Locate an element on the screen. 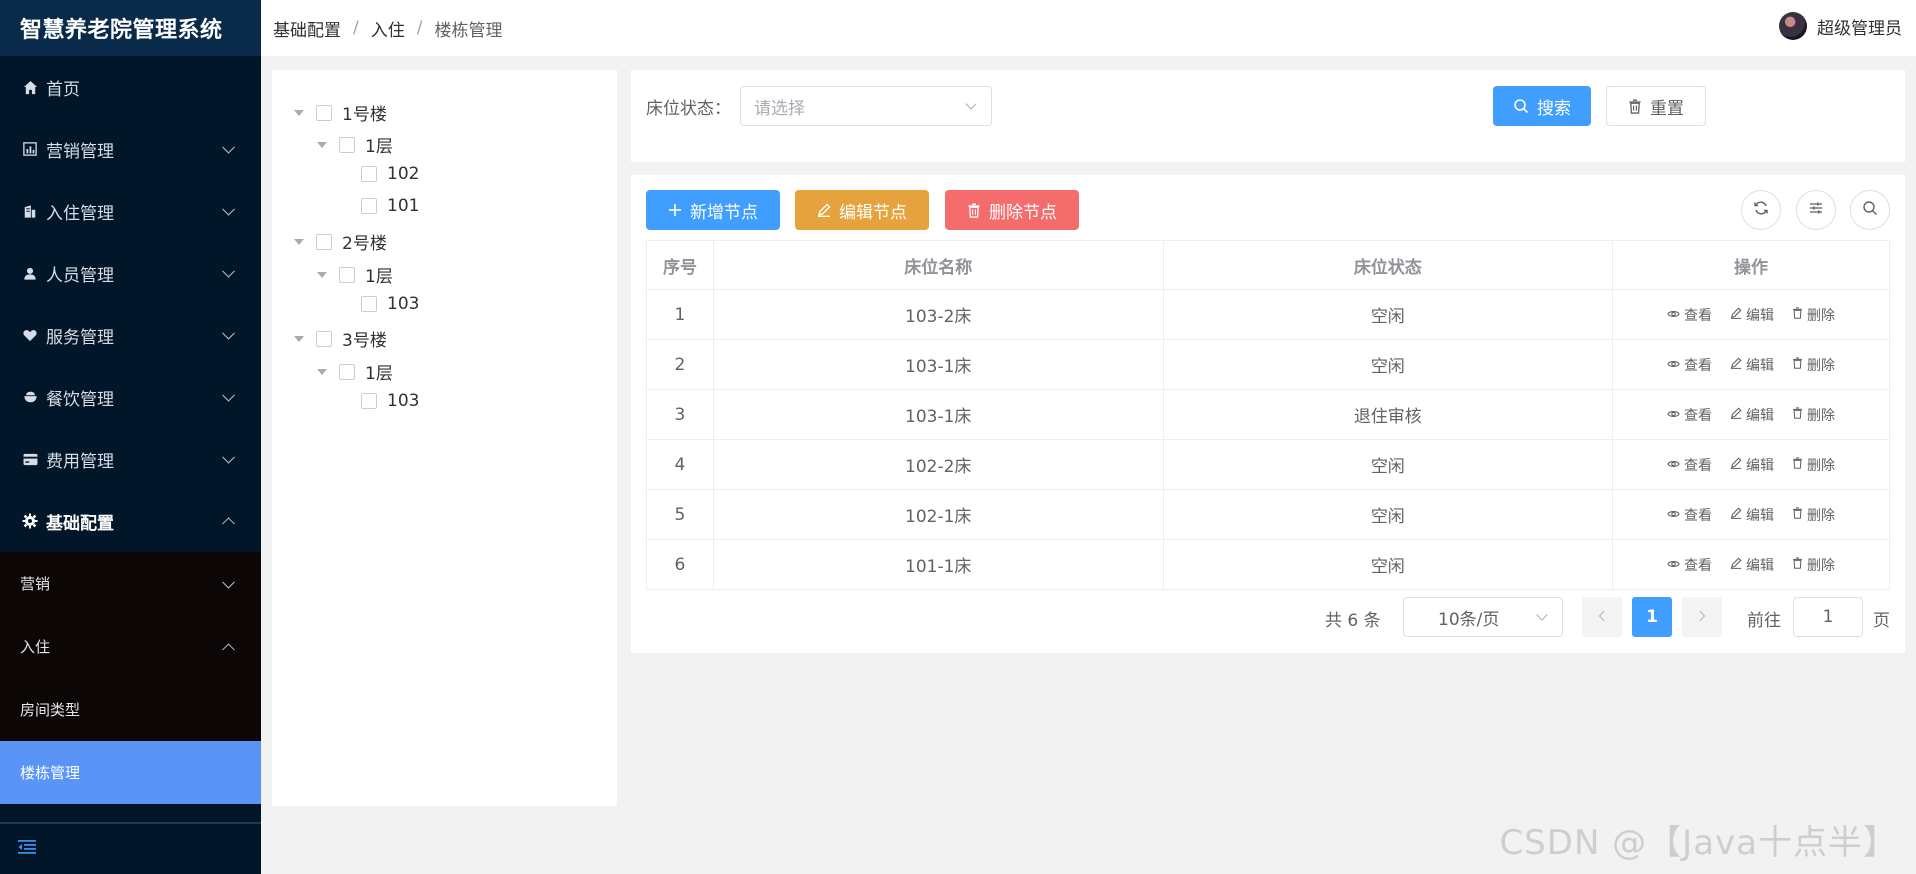 This screenshot has height=874, width=1916. tree-node-label: 1号楼 is located at coordinates (364, 115).